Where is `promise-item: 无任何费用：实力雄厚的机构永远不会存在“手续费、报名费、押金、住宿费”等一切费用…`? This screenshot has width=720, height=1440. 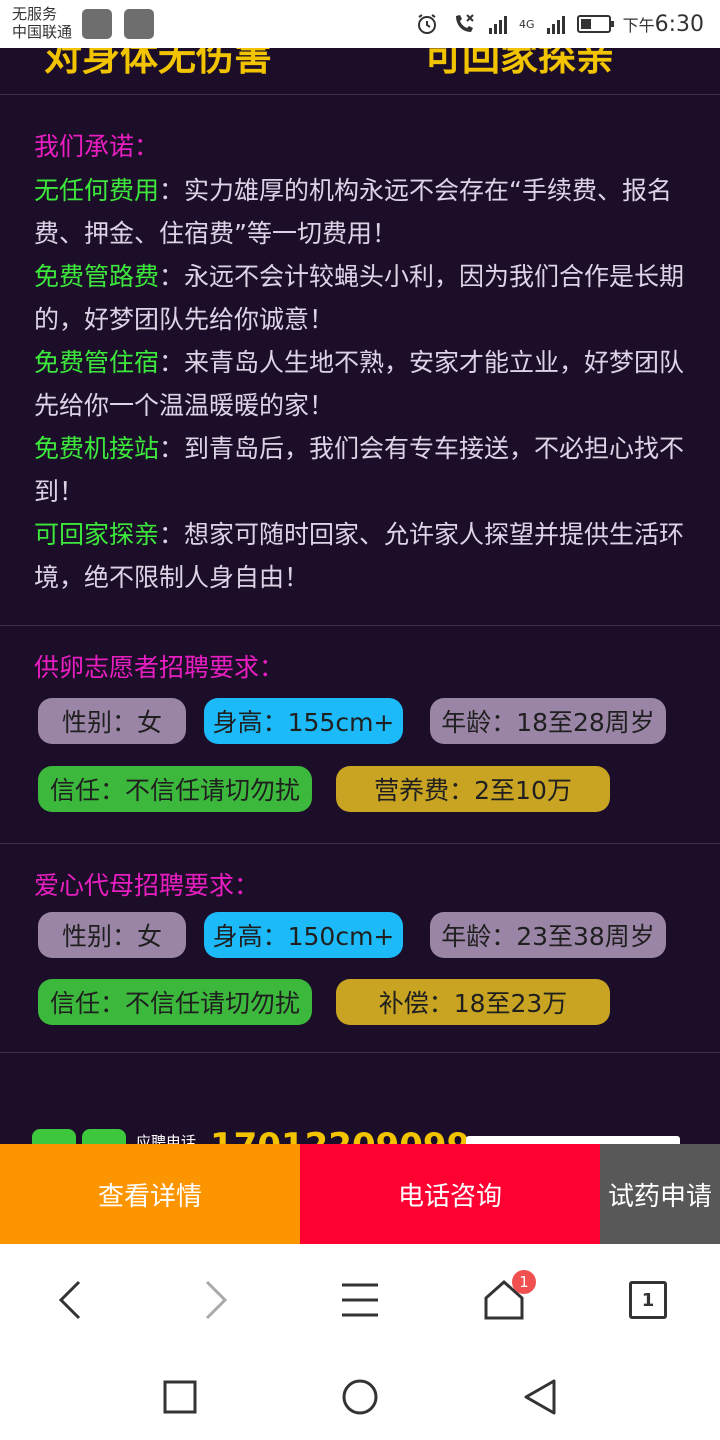 promise-item: 无任何费用：实力雄厚的机构永远不会存在“手续费、报名费、押金、住宿费”等一切费用… is located at coordinates (360, 212).